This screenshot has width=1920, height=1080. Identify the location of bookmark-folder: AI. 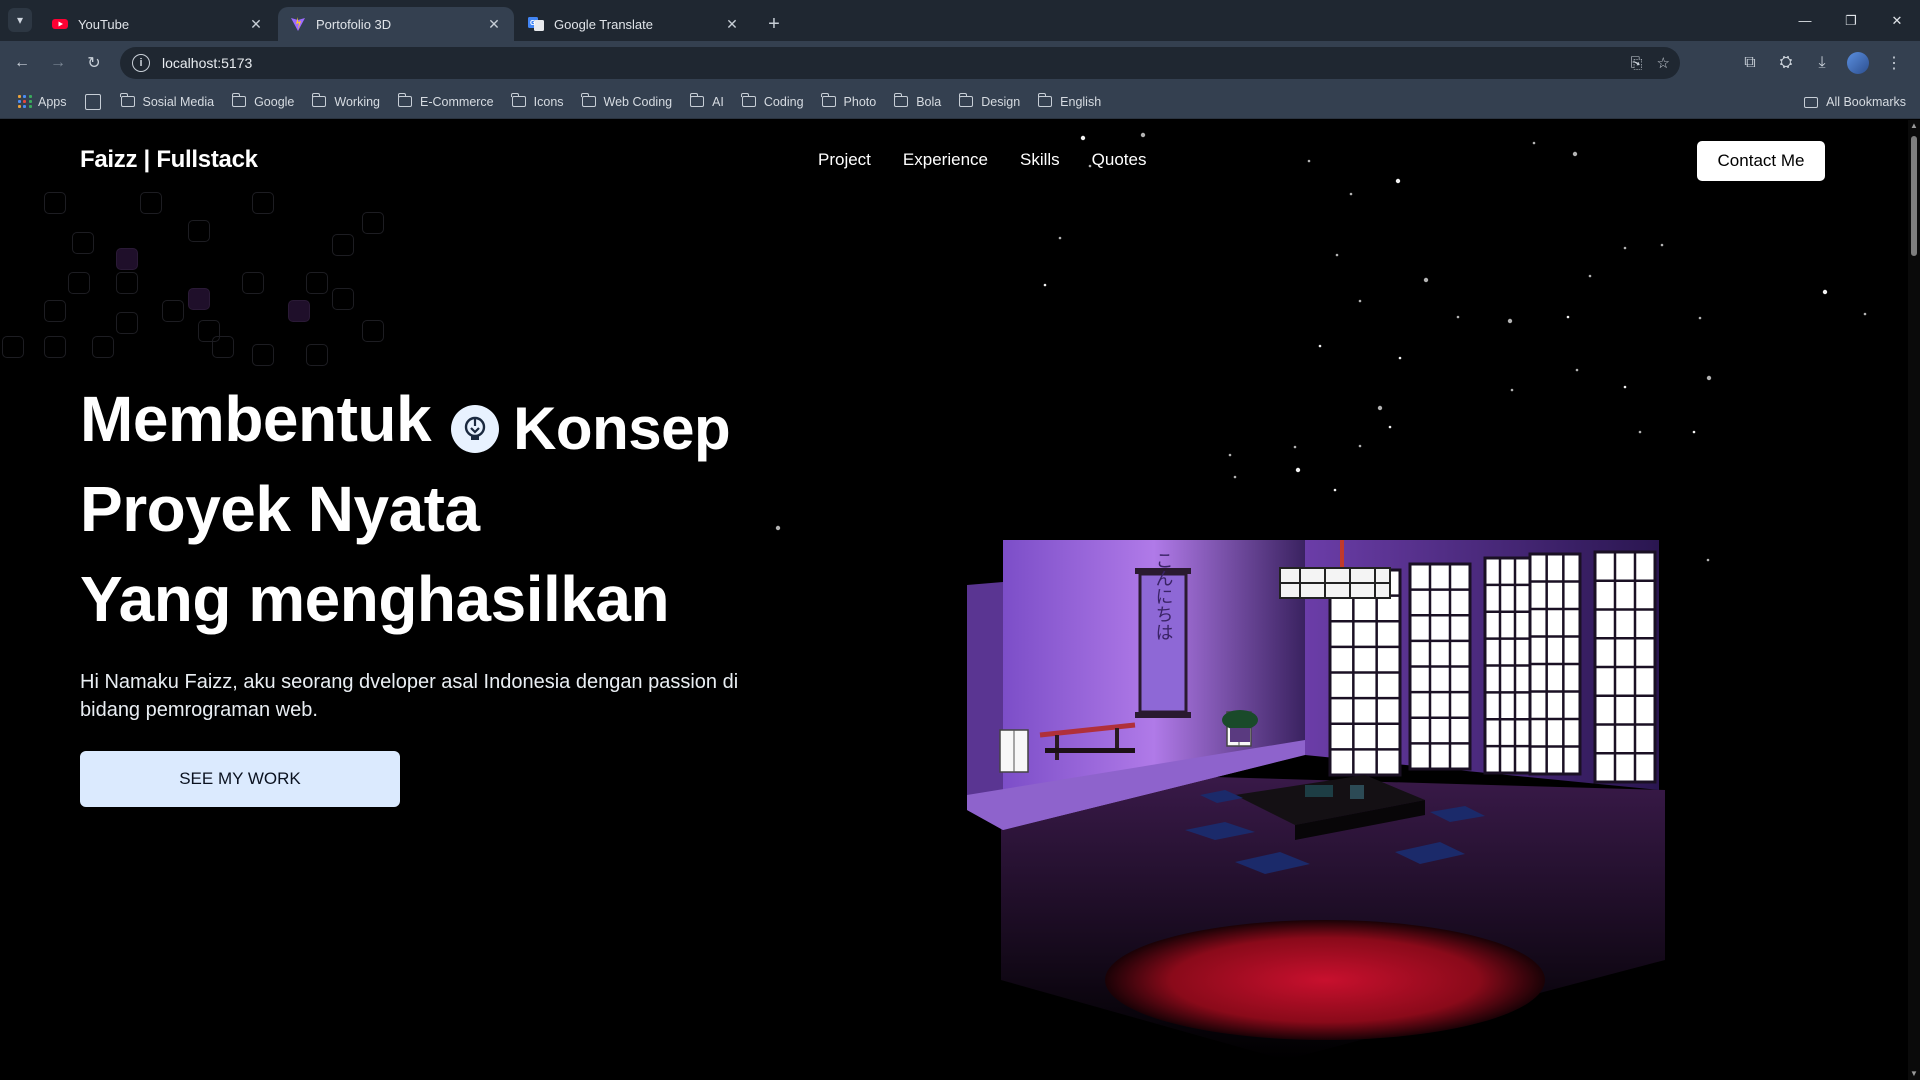
(706, 101).